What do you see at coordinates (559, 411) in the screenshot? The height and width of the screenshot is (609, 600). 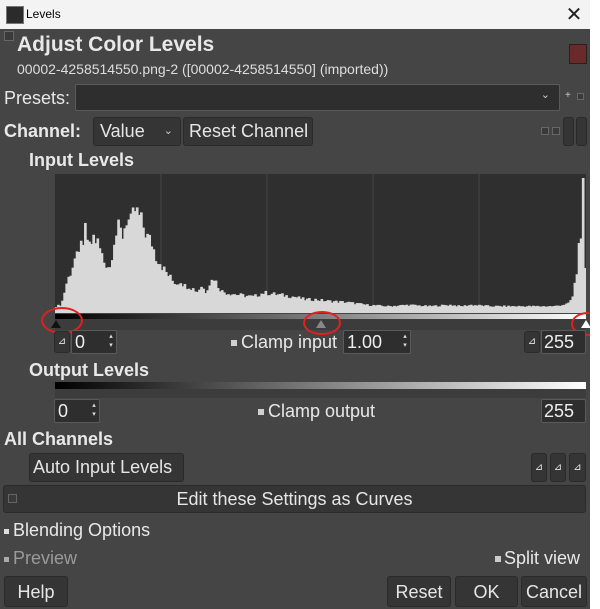 I see `output-high-value: 255` at bounding box center [559, 411].